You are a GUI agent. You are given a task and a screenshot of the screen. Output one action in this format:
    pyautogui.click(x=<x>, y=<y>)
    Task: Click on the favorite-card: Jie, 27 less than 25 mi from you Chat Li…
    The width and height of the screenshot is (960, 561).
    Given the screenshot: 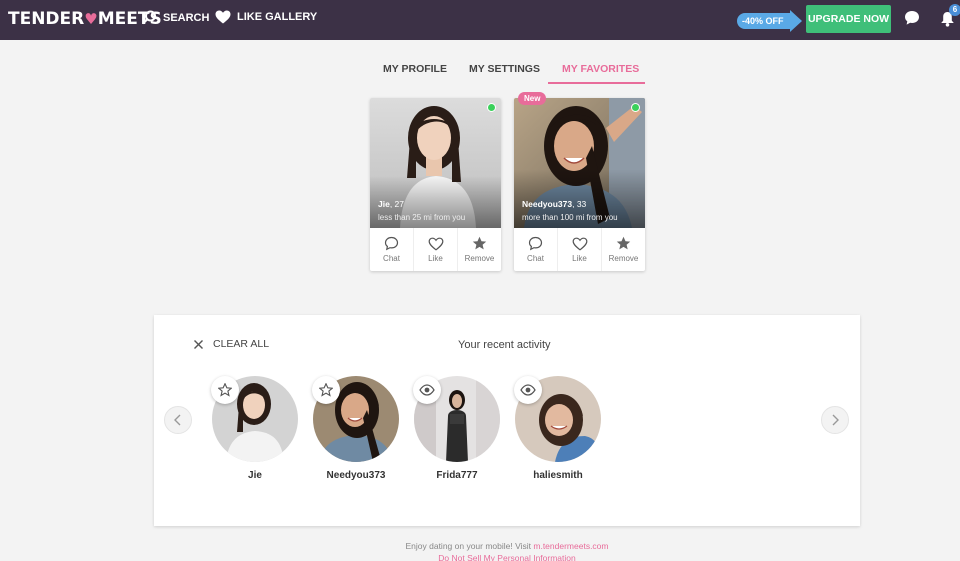 What is the action you would take?
    pyautogui.click(x=435, y=184)
    